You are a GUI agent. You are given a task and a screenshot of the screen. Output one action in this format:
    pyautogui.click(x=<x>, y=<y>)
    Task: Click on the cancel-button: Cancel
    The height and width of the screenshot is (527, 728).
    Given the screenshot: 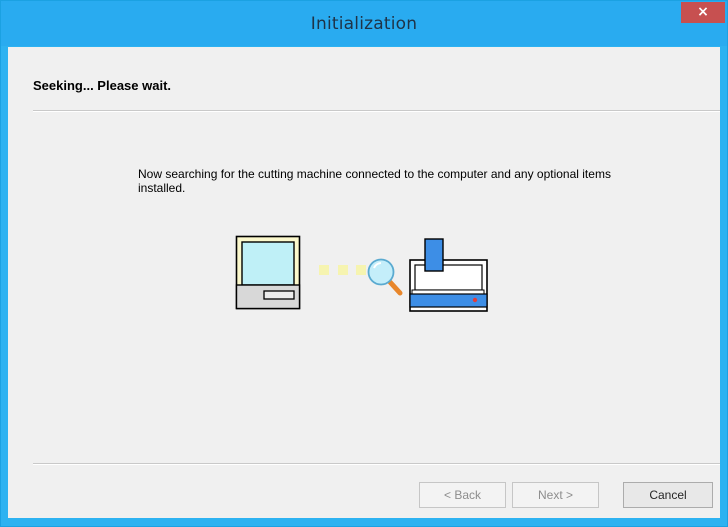 What is the action you would take?
    pyautogui.click(x=668, y=495)
    